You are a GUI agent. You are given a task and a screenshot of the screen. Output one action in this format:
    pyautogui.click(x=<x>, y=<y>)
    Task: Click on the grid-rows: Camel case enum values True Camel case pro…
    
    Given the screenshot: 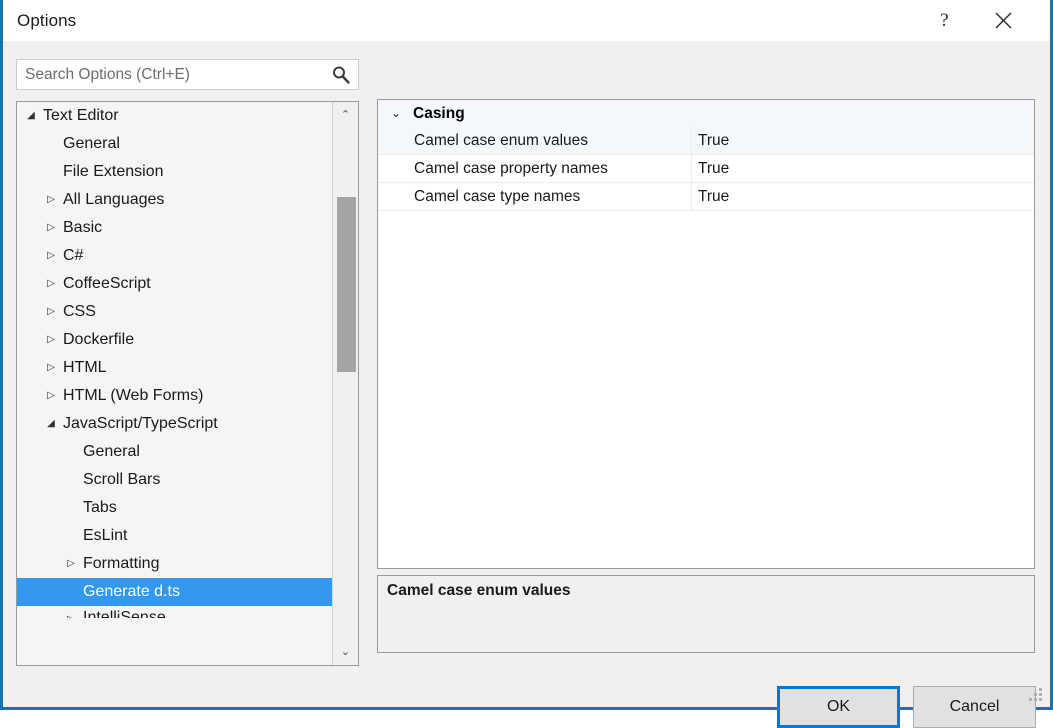 What is the action you would take?
    pyautogui.click(x=706, y=169)
    